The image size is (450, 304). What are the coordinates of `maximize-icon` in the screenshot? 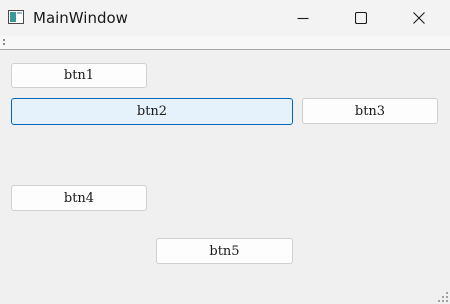 It's located at (361, 18).